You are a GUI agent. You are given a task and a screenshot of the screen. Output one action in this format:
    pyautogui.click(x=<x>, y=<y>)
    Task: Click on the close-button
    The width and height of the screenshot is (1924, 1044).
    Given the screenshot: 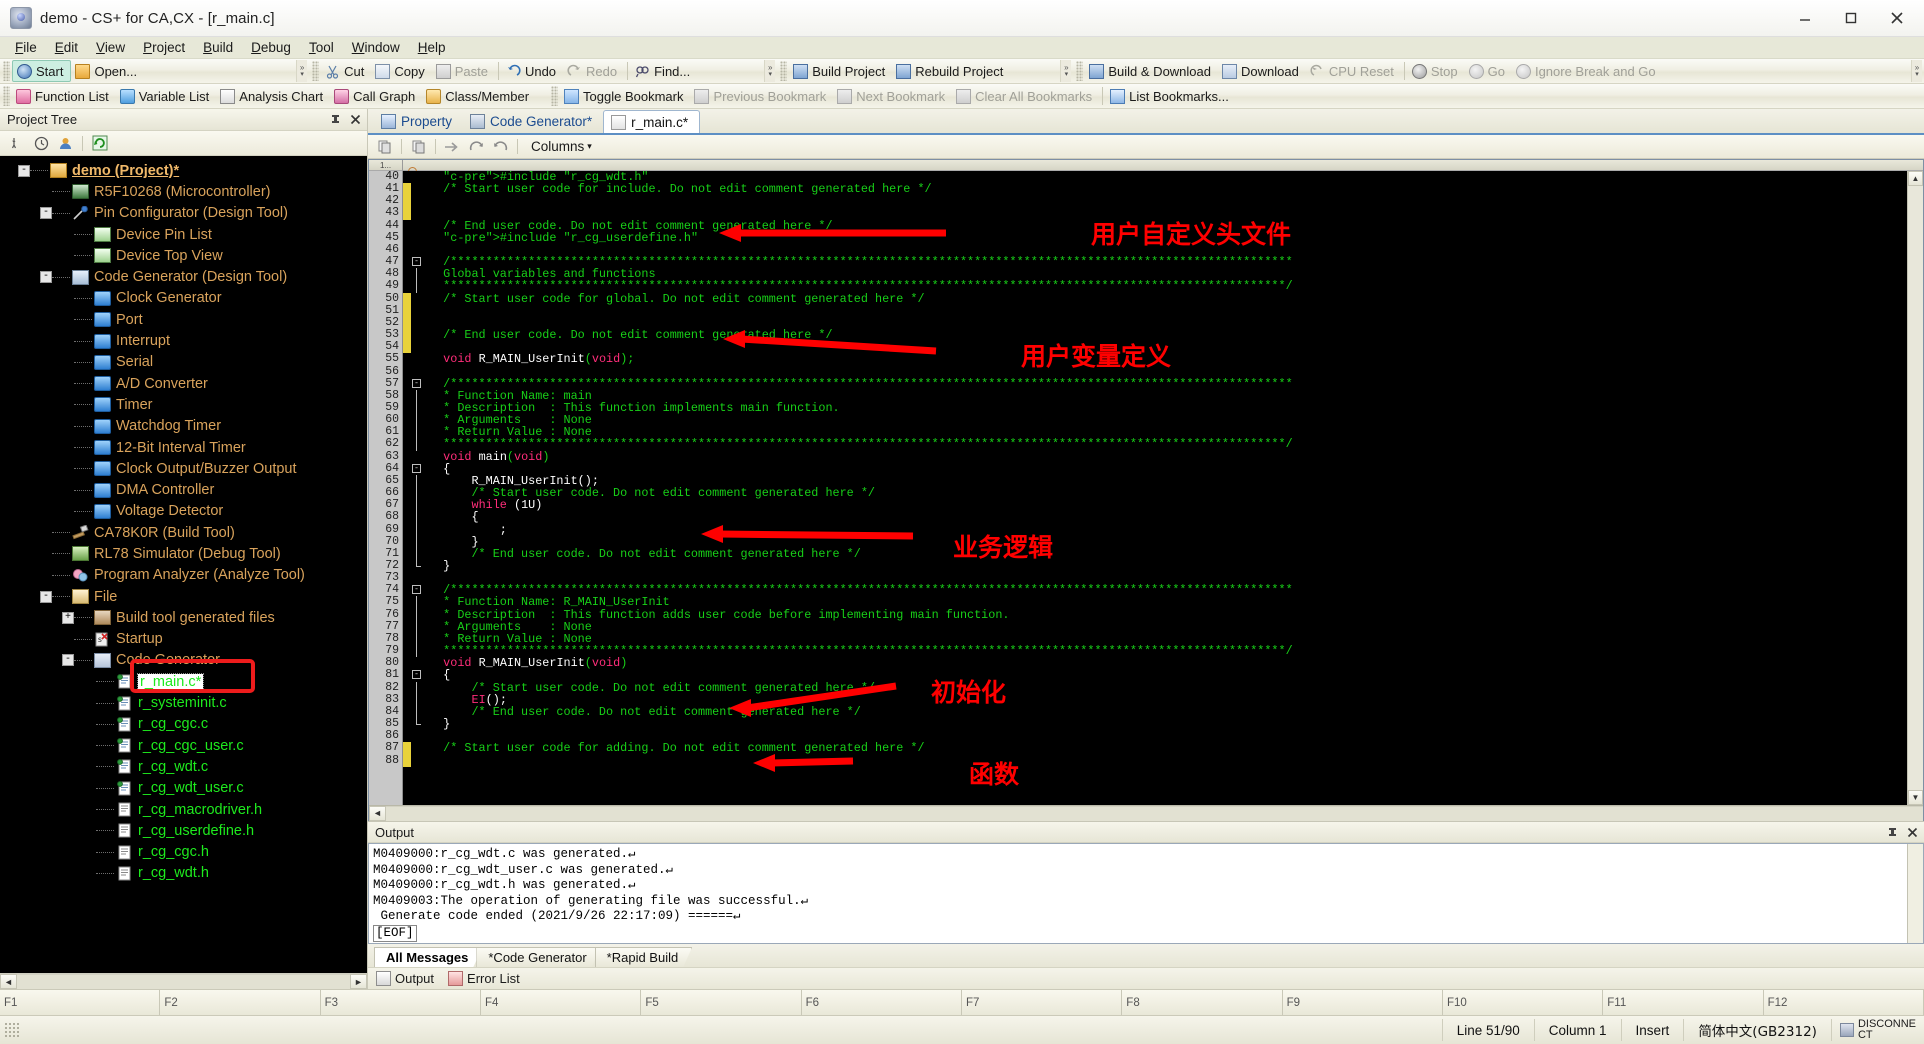 What is the action you would take?
    pyautogui.click(x=1897, y=18)
    